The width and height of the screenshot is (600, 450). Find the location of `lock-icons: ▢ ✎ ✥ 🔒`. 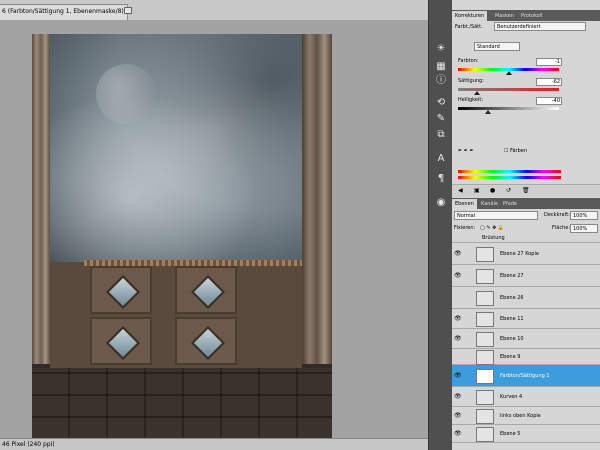

lock-icons: ▢ ✎ ✥ 🔒 is located at coordinates (492, 228).